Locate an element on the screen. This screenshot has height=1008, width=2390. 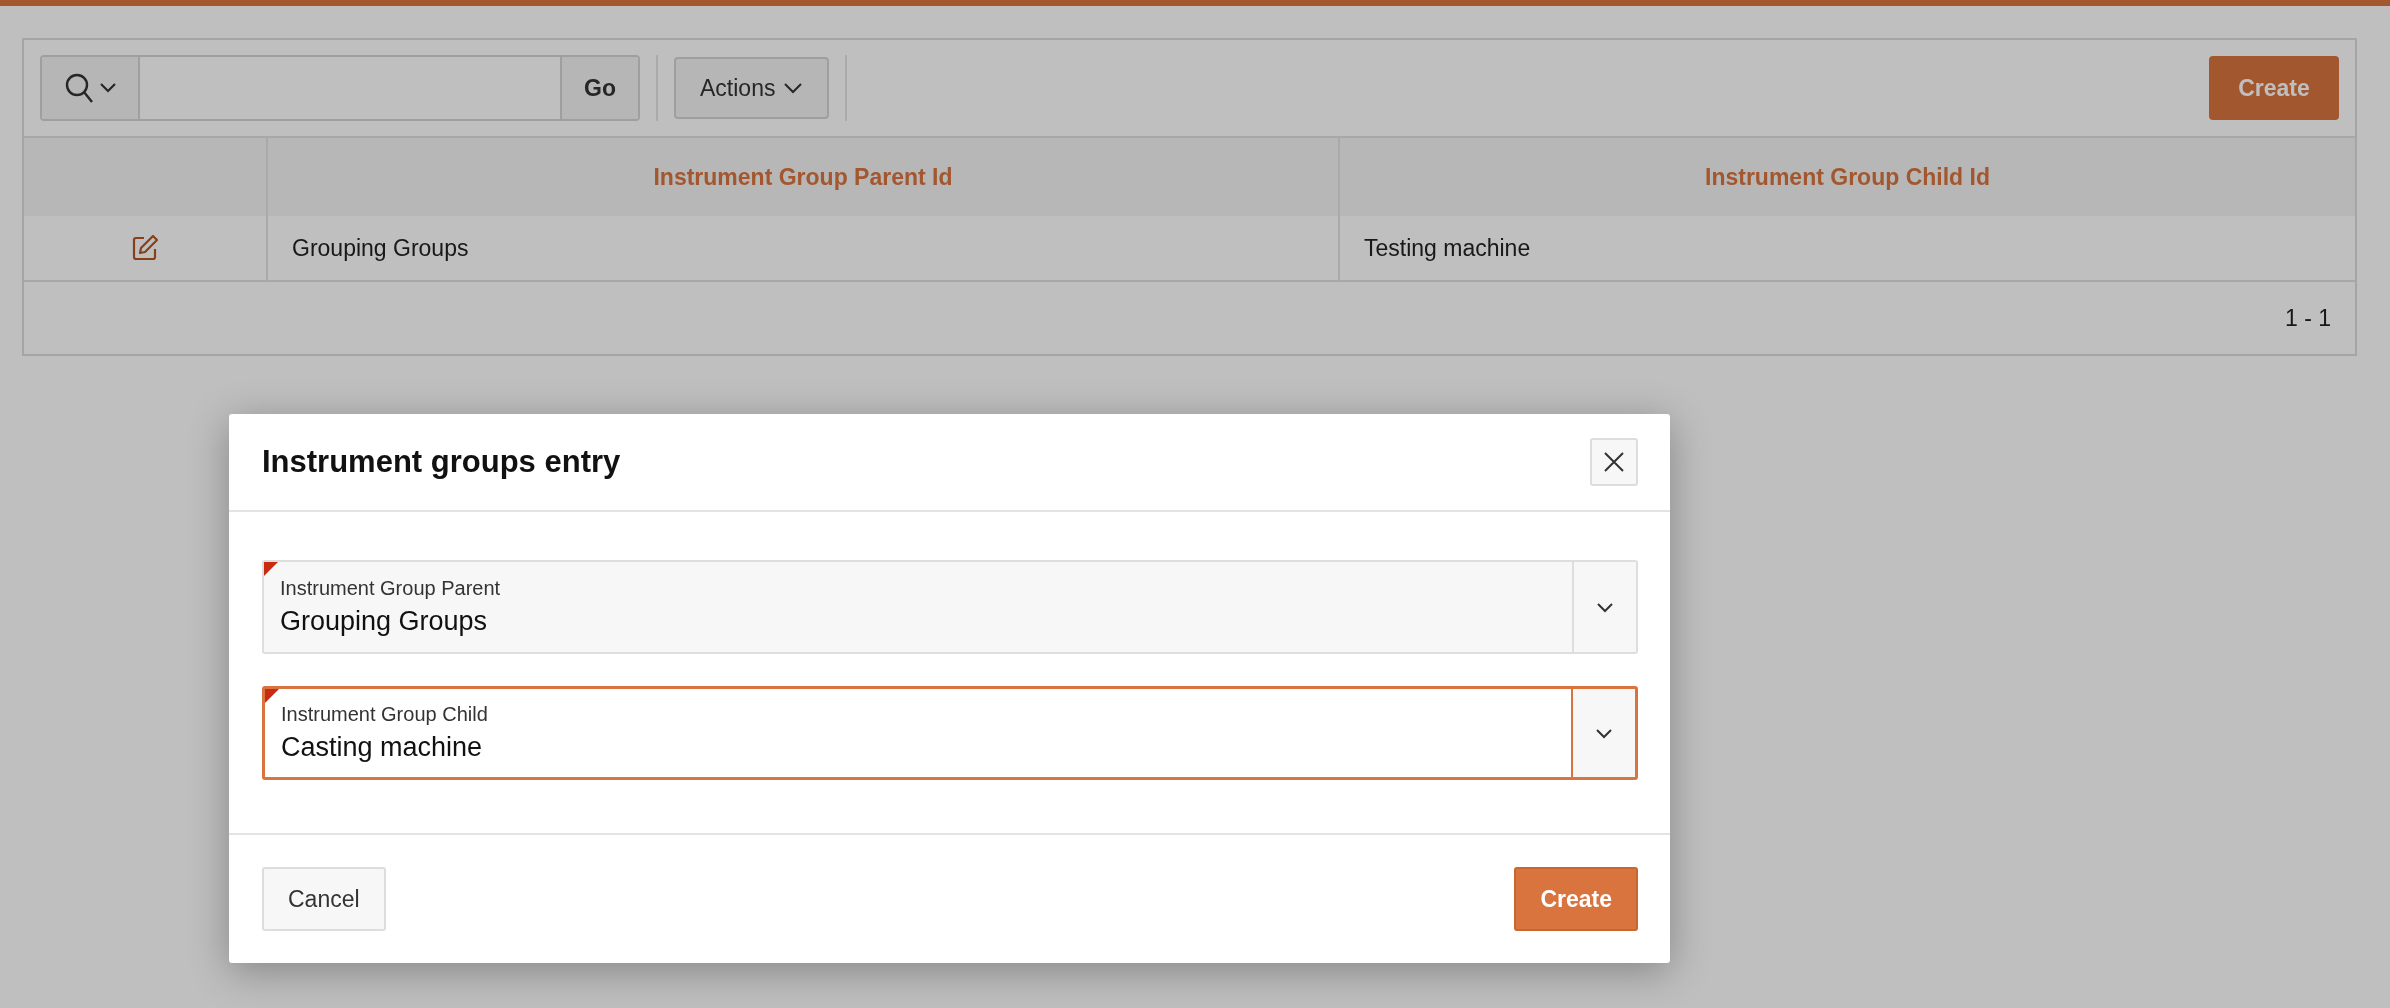
column-header: Instrument Group Child Id is located at coordinates (1846, 177).